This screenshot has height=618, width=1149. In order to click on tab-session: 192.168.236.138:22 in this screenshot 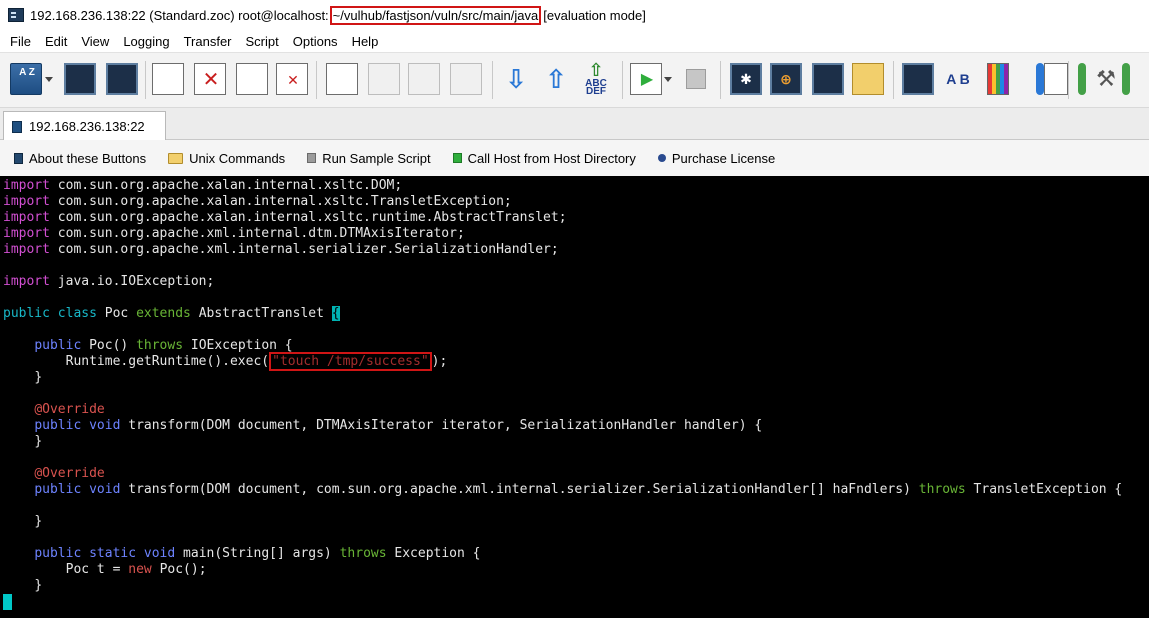, I will do `click(84, 126)`.